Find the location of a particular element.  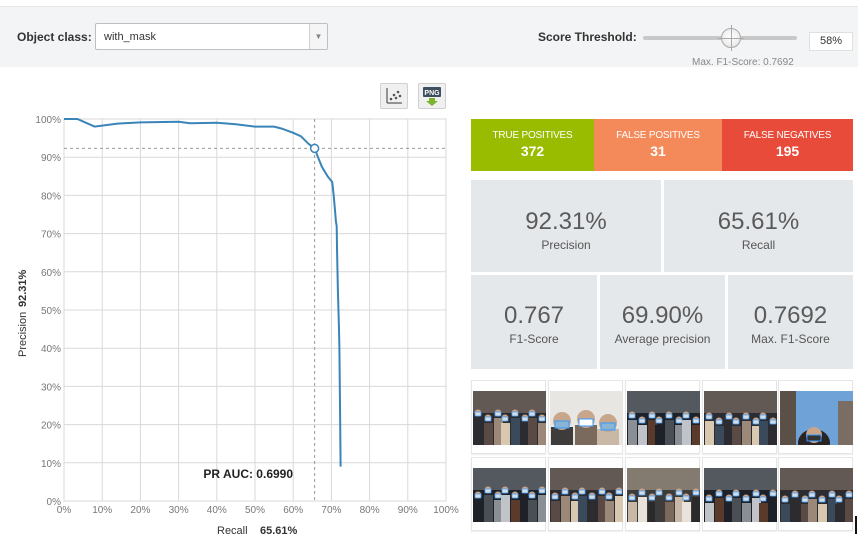

y-tick-label: 50% is located at coordinates (51, 311).